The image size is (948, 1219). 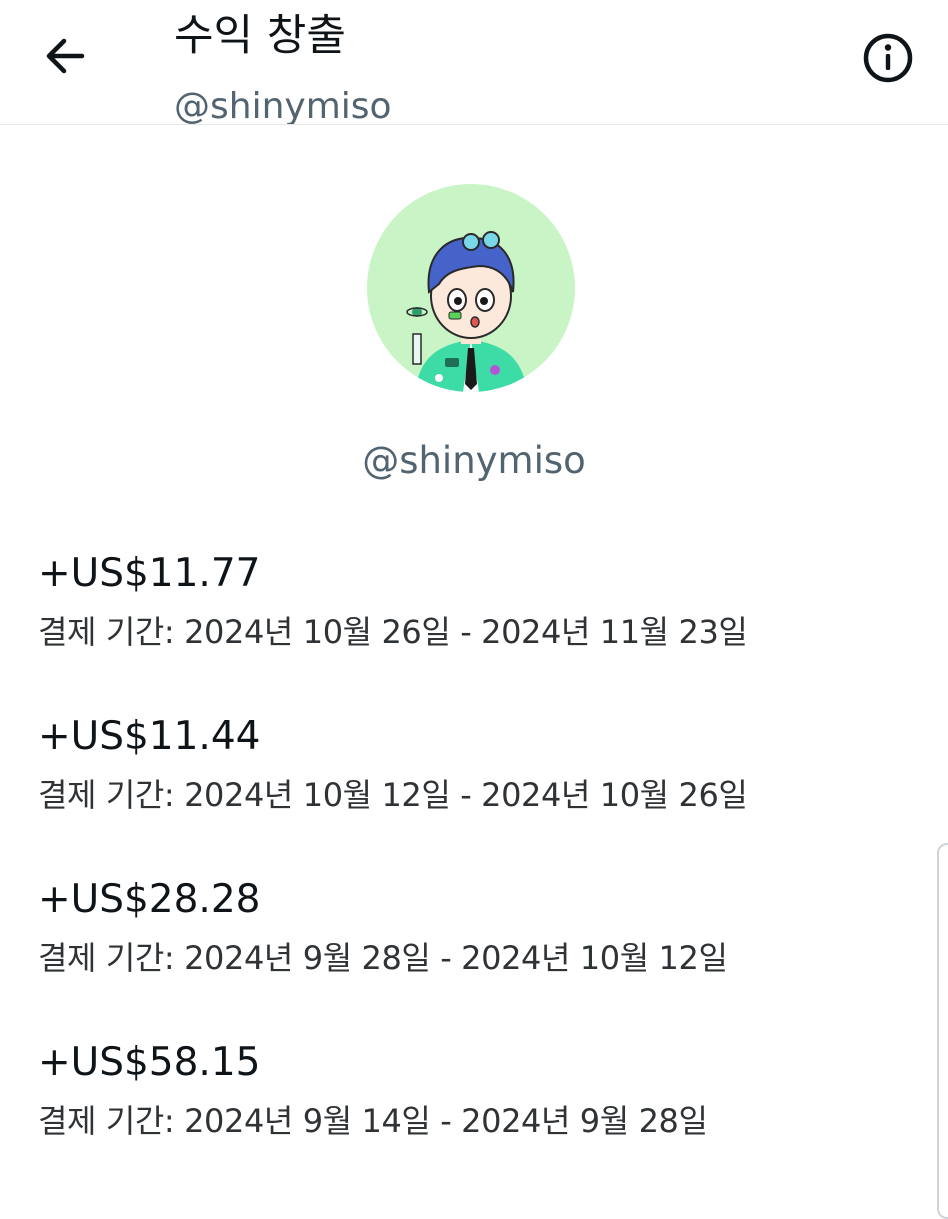 I want to click on payout-amount: +US$58.15, so click(x=149, y=1062).